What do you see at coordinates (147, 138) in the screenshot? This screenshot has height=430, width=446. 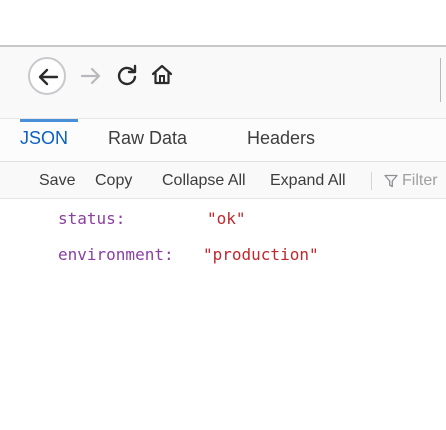 I see `tab-raw-data: Raw Data` at bounding box center [147, 138].